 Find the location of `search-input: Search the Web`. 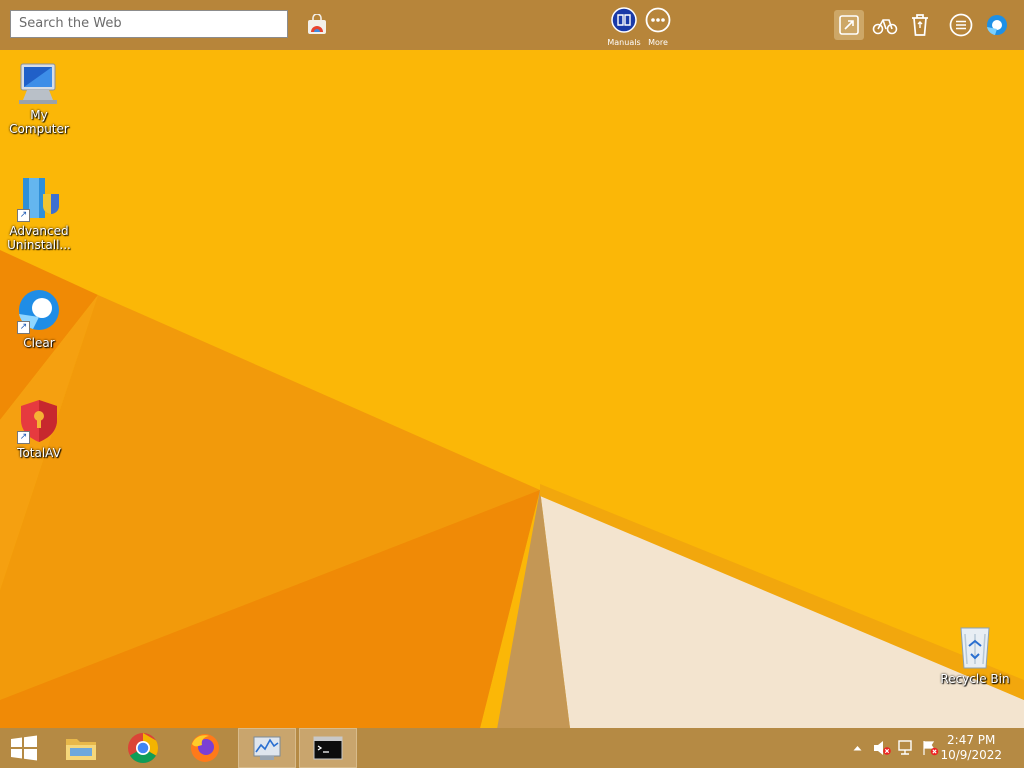

search-input: Search the Web is located at coordinates (149, 24).